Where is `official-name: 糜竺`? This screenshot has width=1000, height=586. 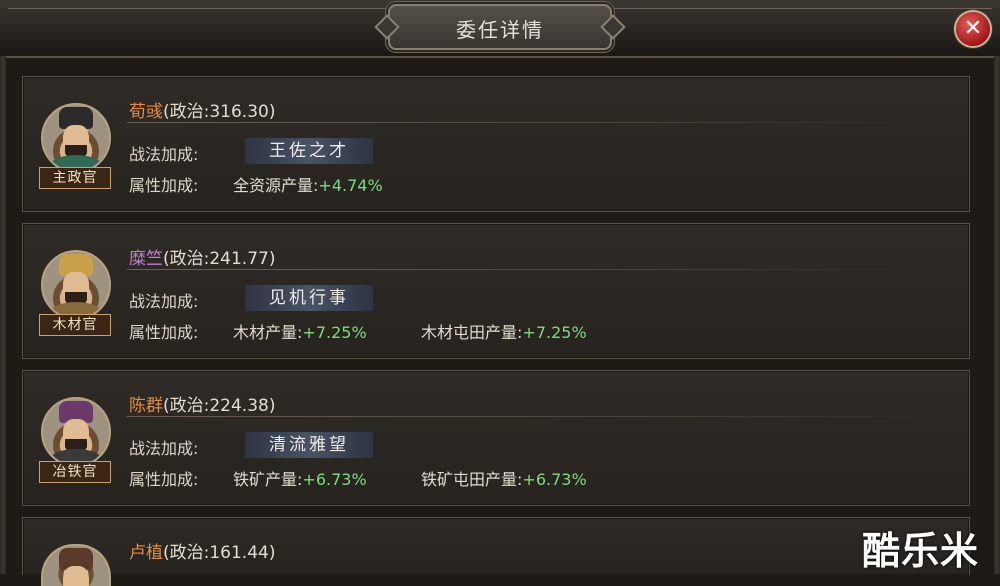 official-name: 糜竺 is located at coordinates (146, 259).